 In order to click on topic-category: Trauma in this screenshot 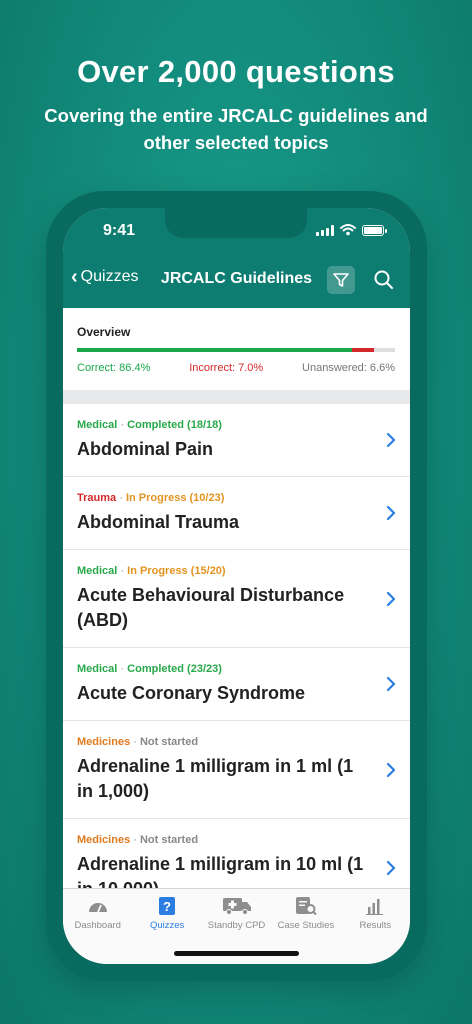, I will do `click(97, 498)`.